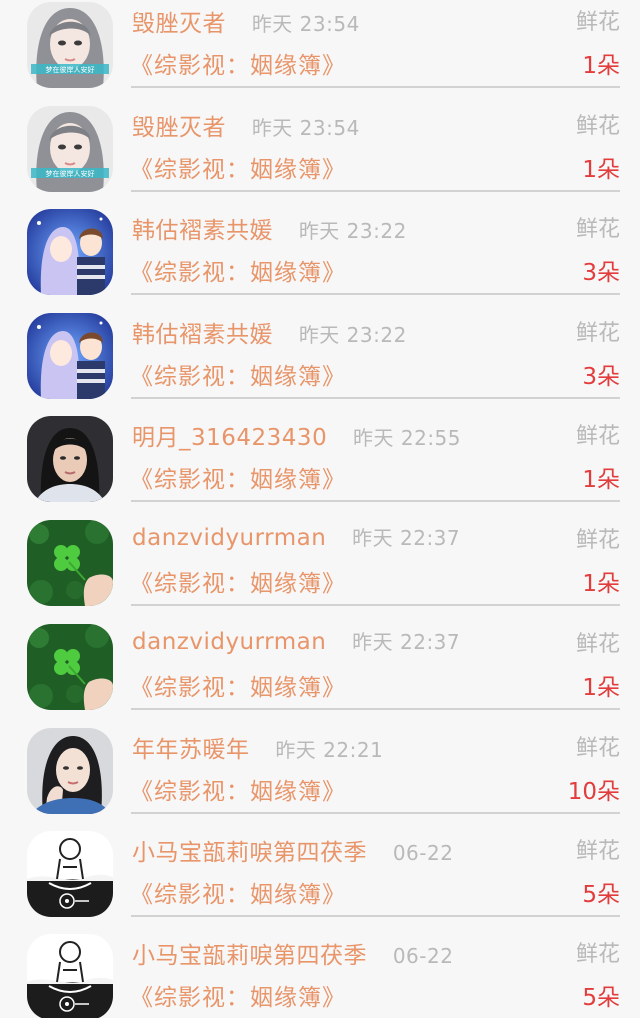  I want to click on user-name: 明月_316423430, so click(229, 438).